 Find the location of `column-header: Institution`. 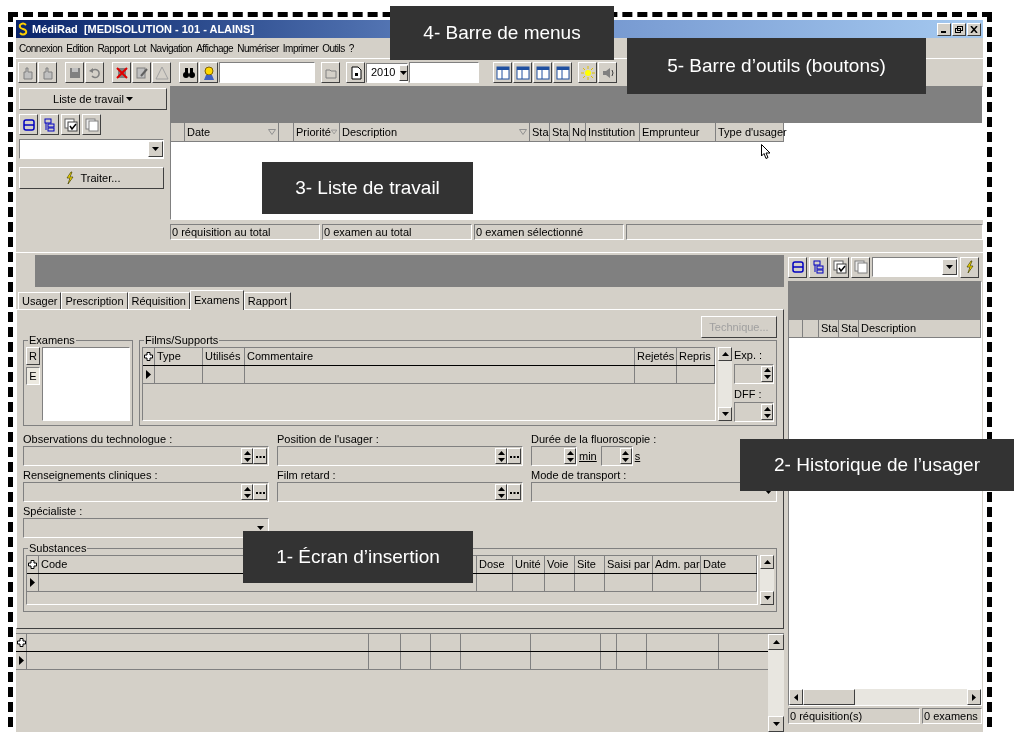

column-header: Institution is located at coordinates (613, 132).